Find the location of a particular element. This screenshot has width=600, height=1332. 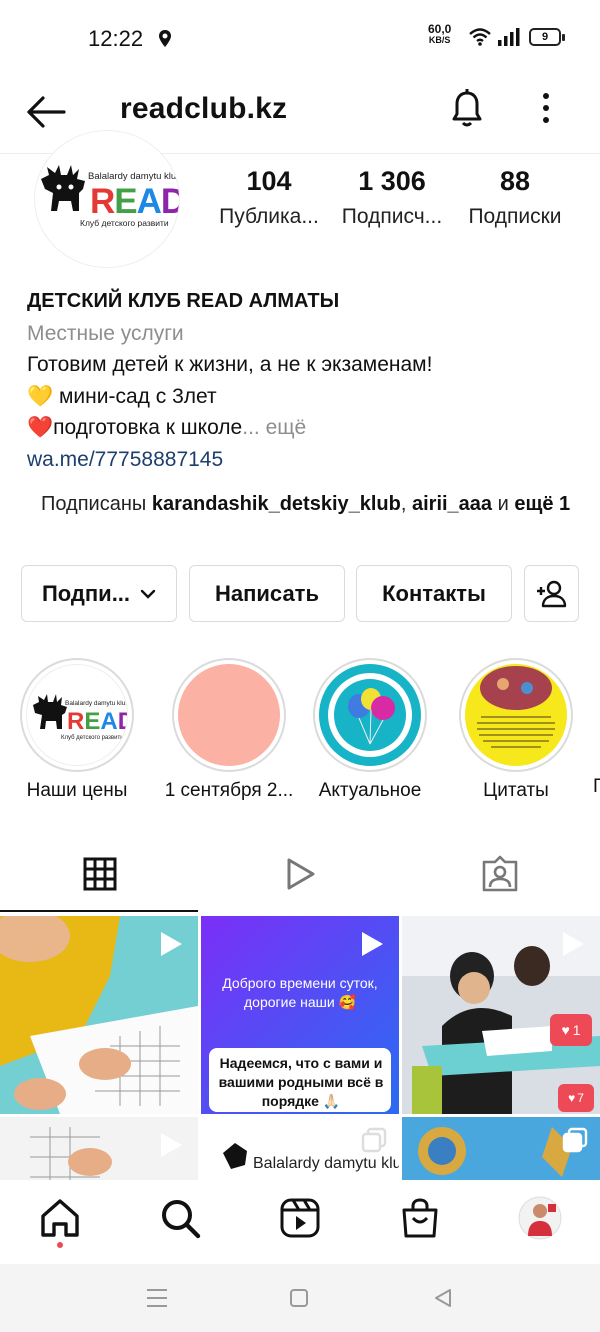

message-button-label: Написать is located at coordinates (267, 593).